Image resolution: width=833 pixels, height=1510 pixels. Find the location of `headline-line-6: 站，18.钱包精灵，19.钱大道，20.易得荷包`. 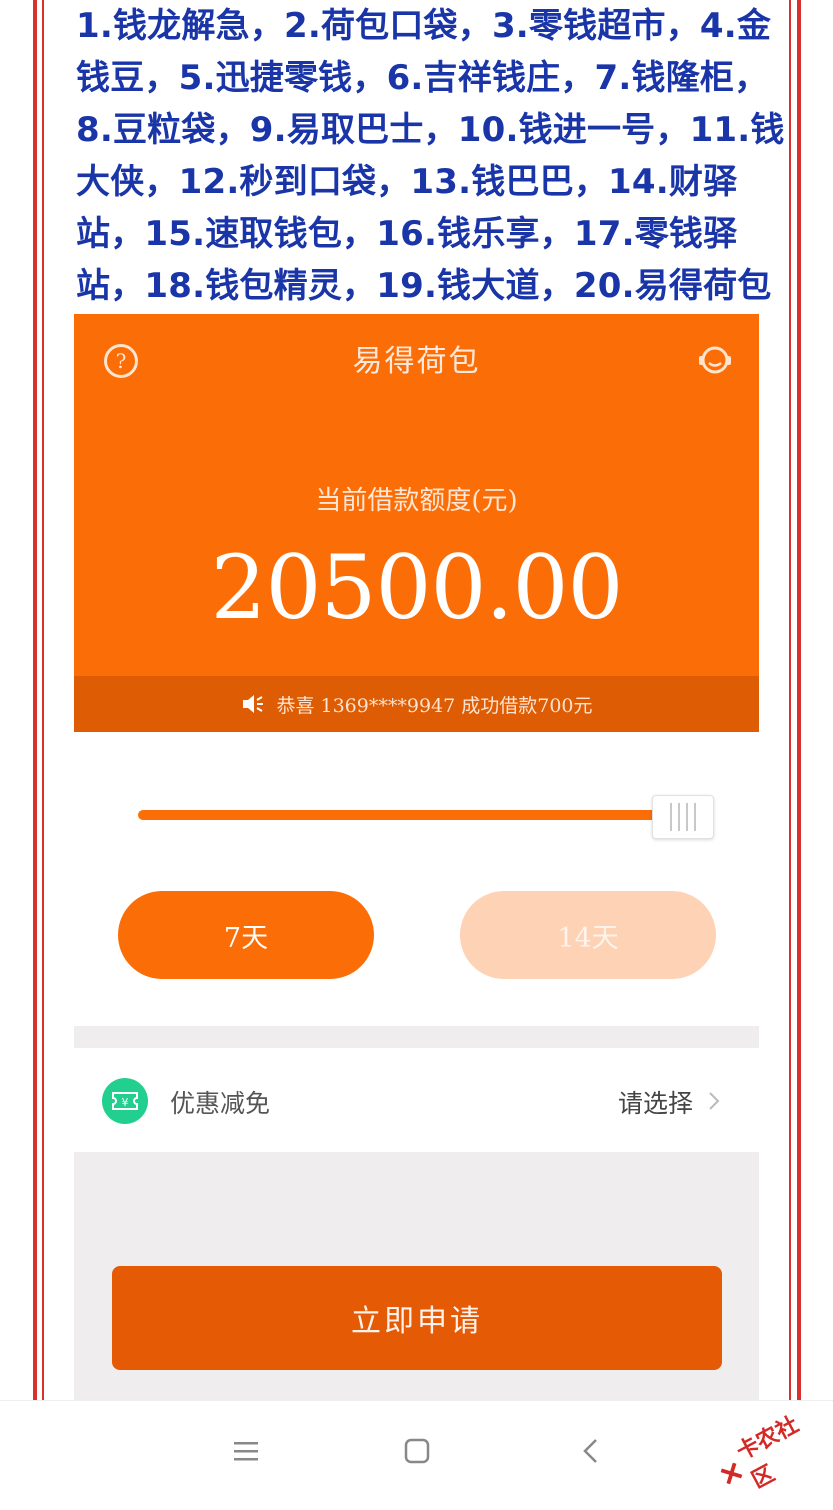

headline-line-6: 站，18.钱包精灵，19.钱大道，20.易得荷包 is located at coordinates (424, 286).